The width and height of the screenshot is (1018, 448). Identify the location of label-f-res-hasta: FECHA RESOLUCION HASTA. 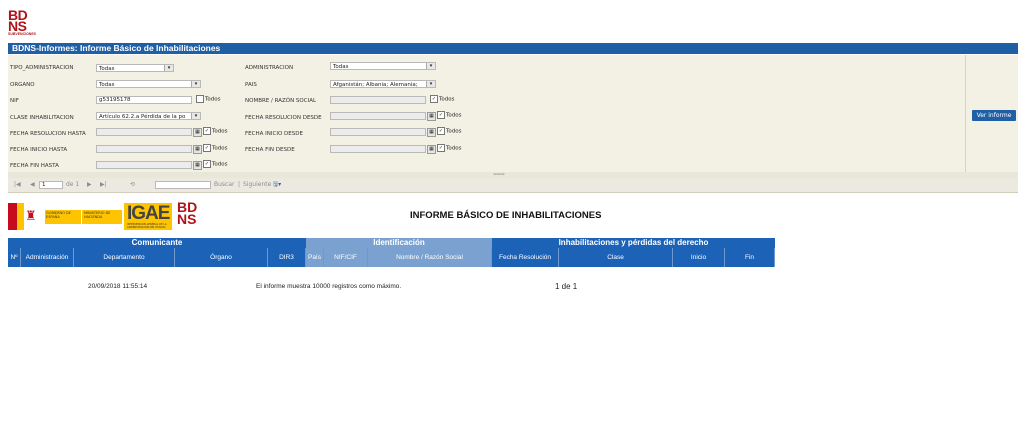
(48, 134).